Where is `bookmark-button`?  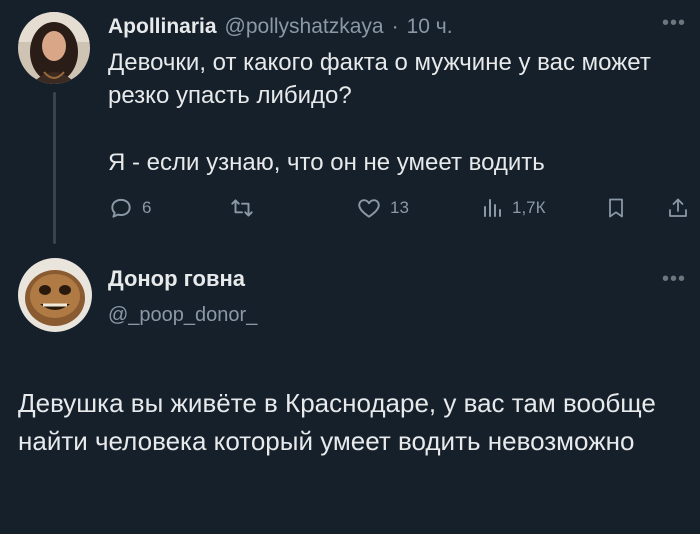 bookmark-button is located at coordinates (616, 208).